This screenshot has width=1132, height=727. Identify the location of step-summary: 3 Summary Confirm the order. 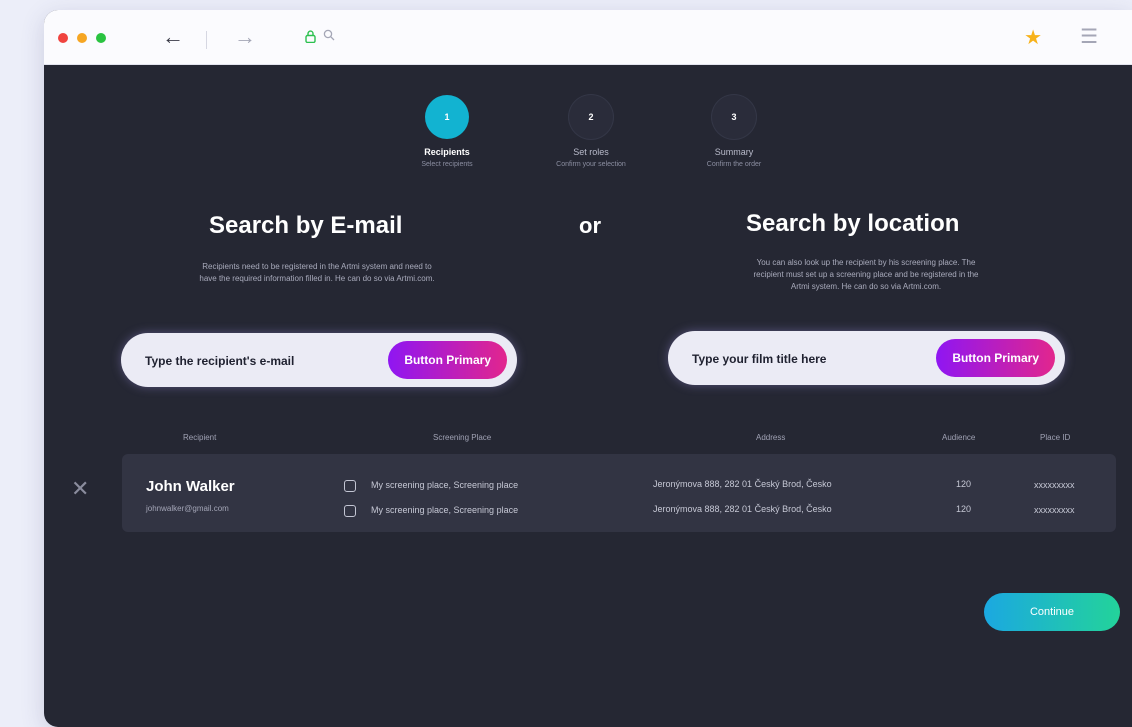
(734, 131).